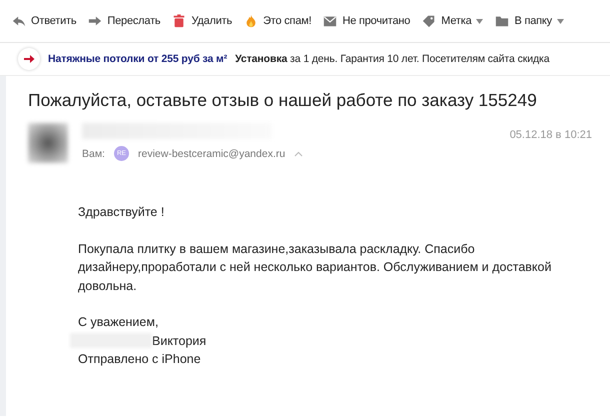  I want to click on ad-text: Установка за 1 день. Гарантия 10 лет. Посетителям сайта скидка, so click(392, 59).